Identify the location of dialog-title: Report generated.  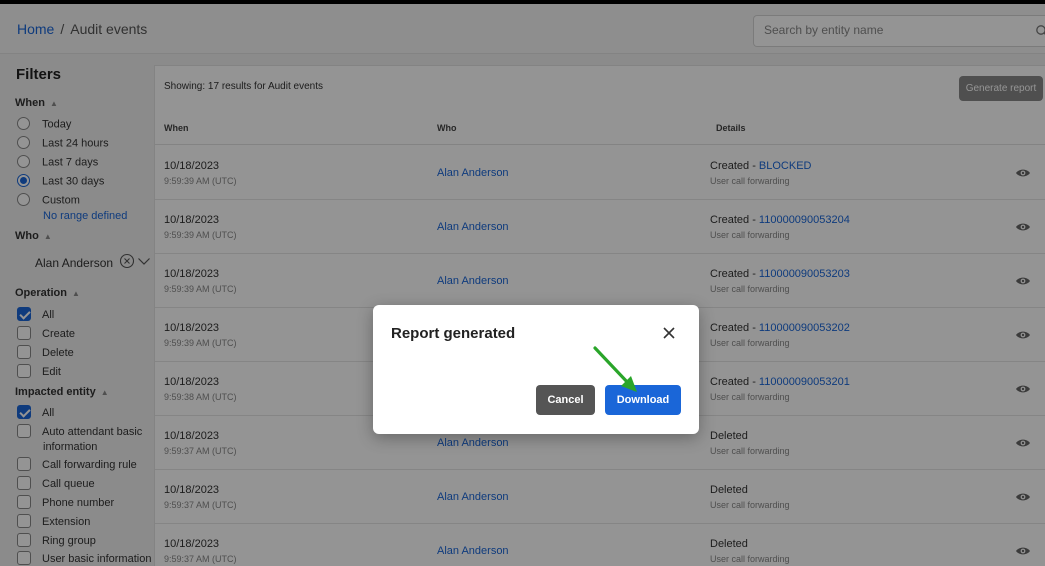
(453, 333).